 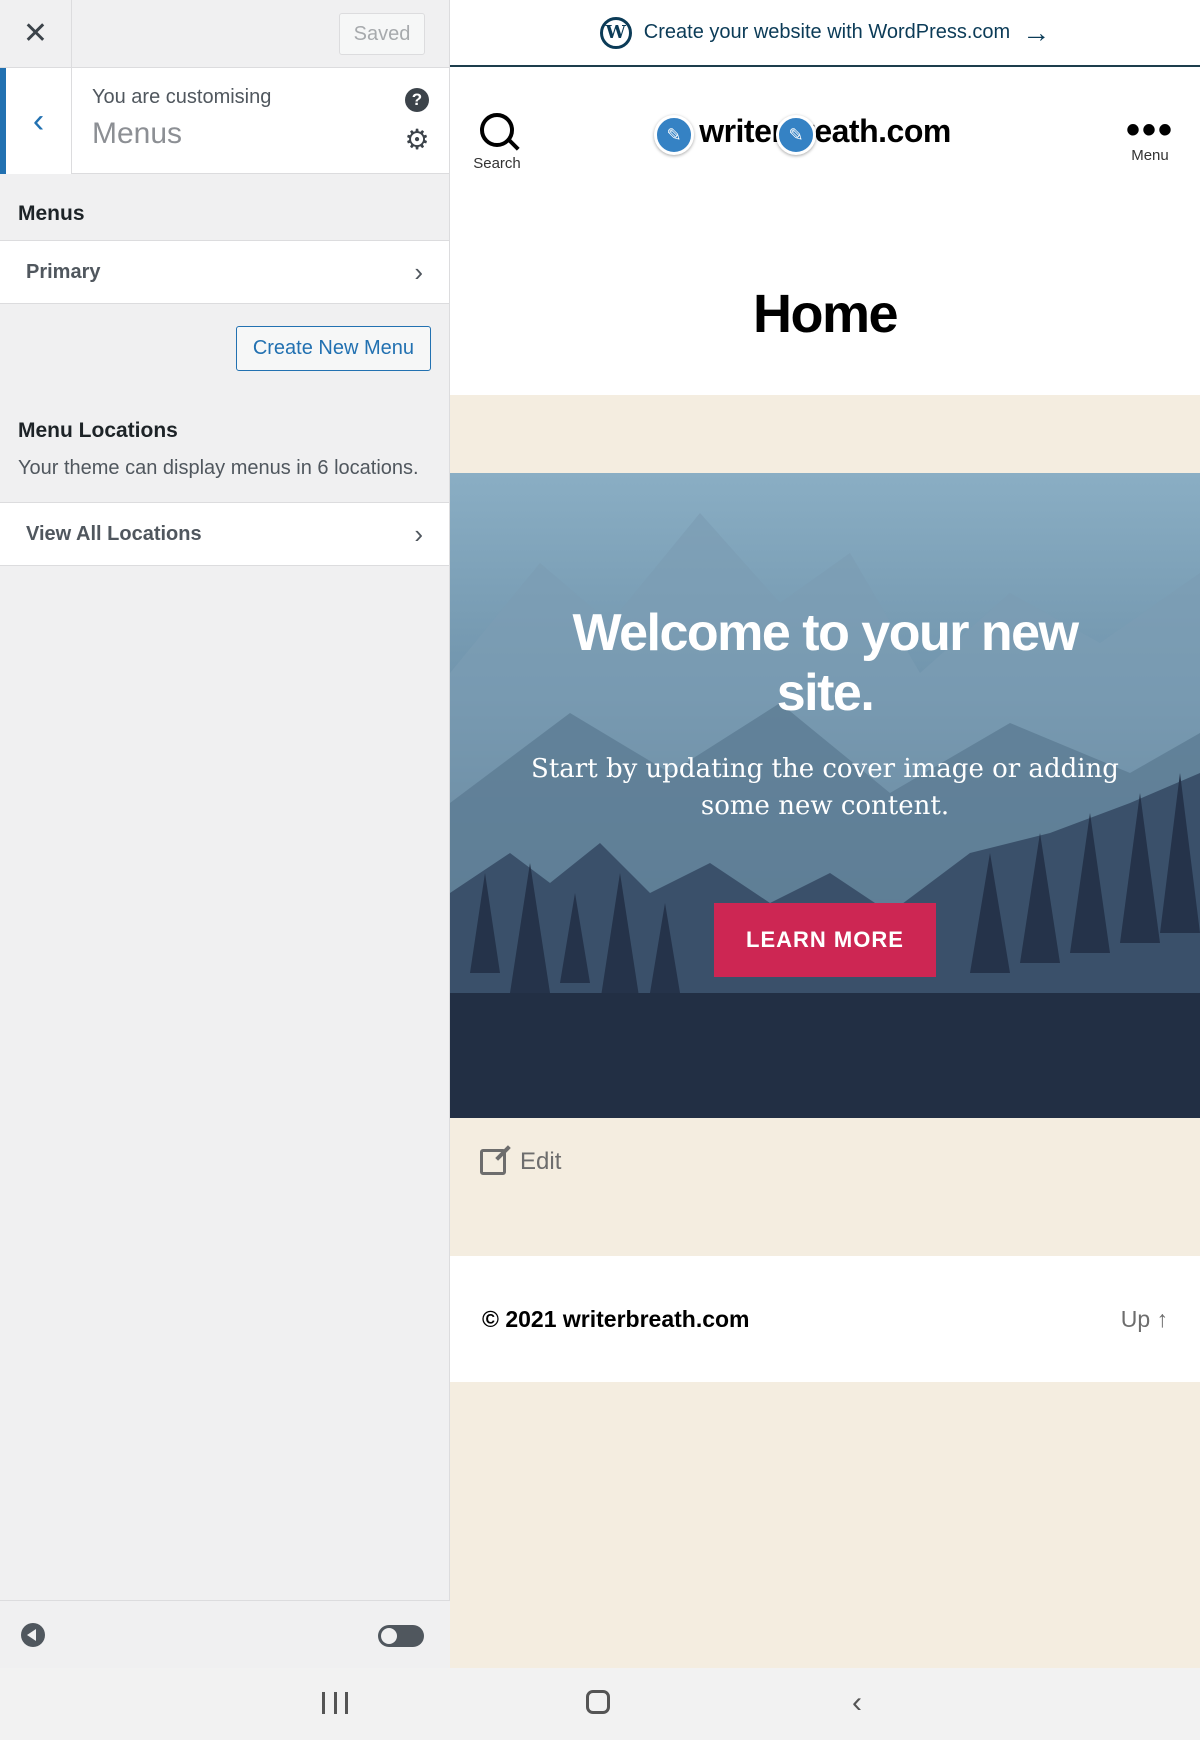 I want to click on system-nav-bar: ‹, so click(x=600, y=1704).